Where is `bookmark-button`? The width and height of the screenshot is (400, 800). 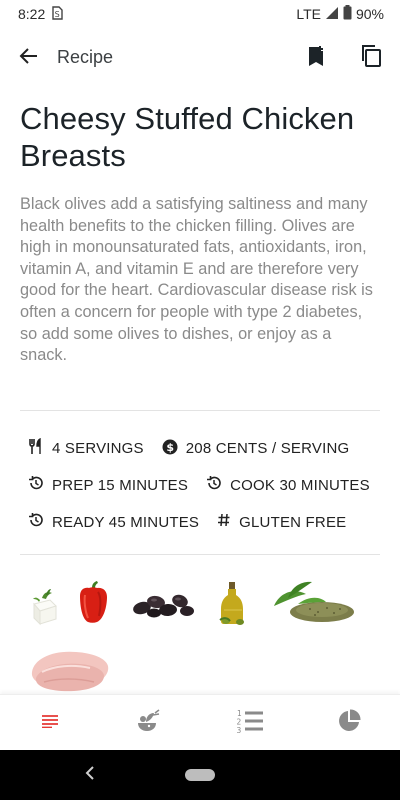
bookmark-button is located at coordinates (316, 58).